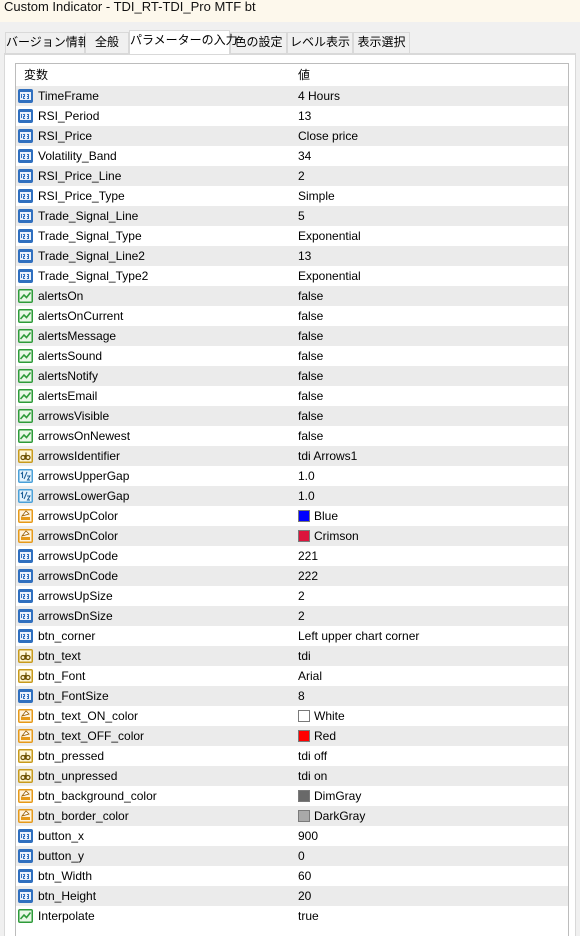  What do you see at coordinates (292, 96) in the screenshot?
I see `table-row: TimeFrame 4 Hours` at bounding box center [292, 96].